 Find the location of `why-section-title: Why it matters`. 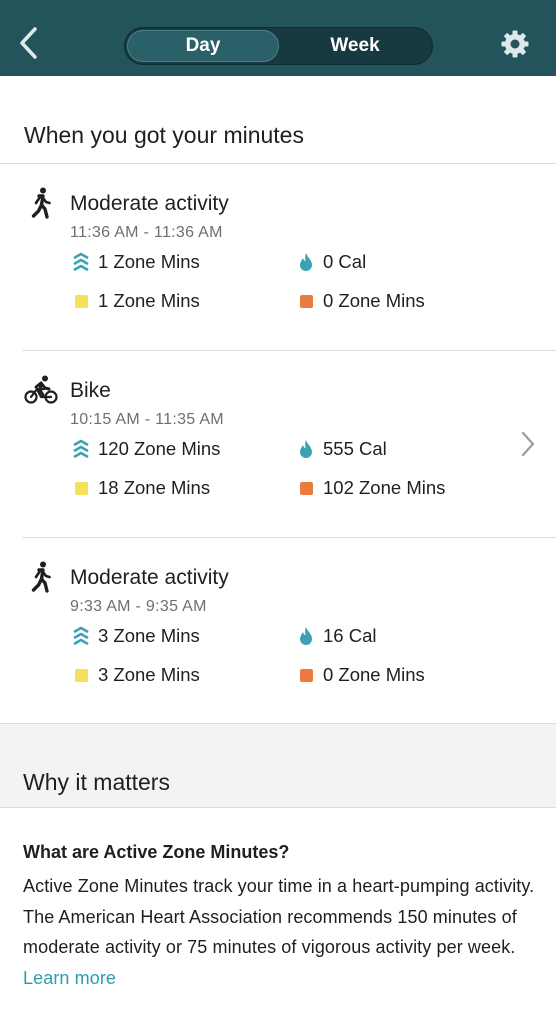

why-section-title: Why it matters is located at coordinates (96, 782).